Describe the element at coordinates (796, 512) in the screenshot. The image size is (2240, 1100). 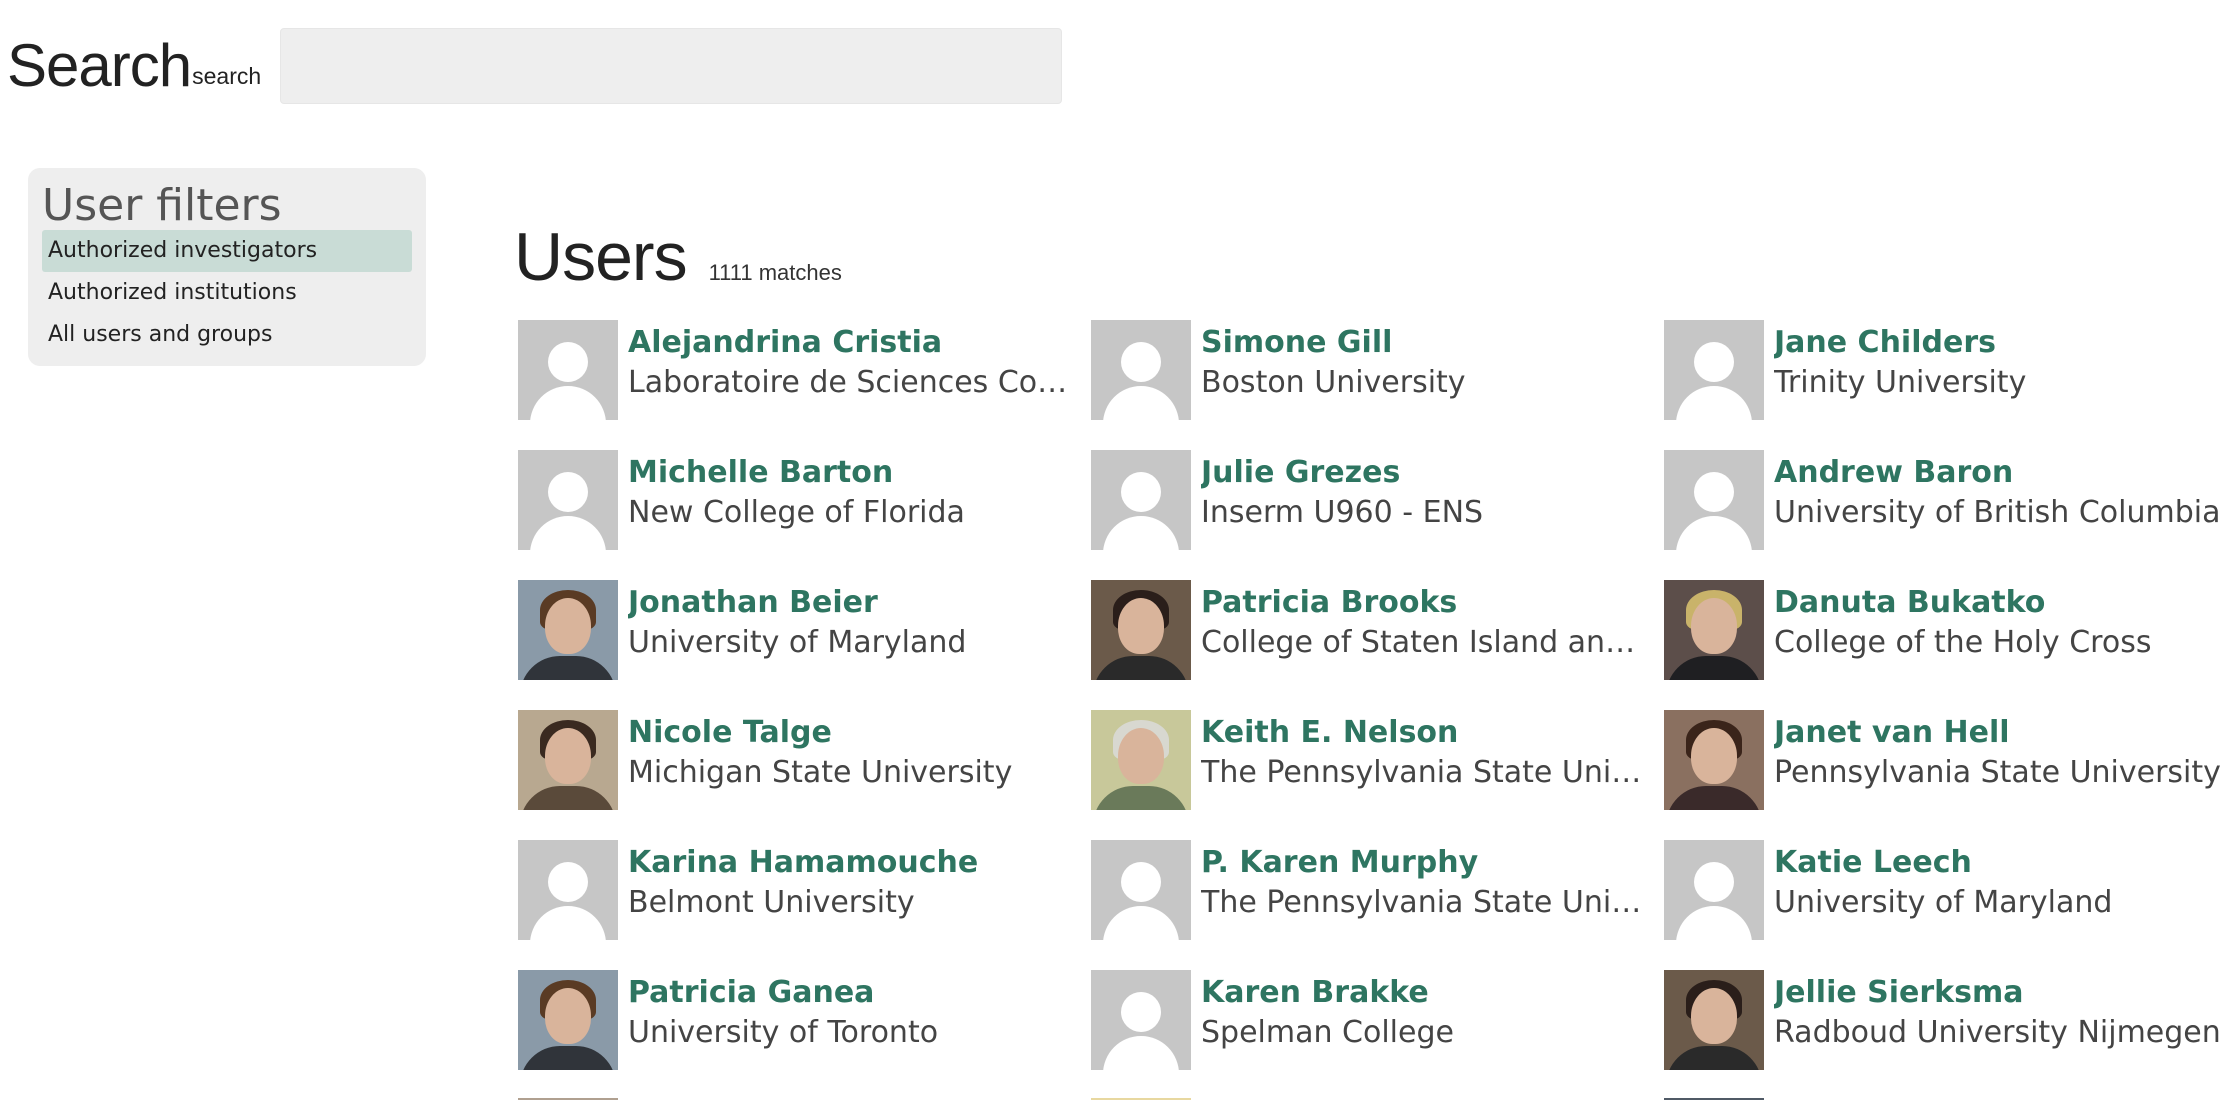
I see `user-institution: New College of Florida` at that location.